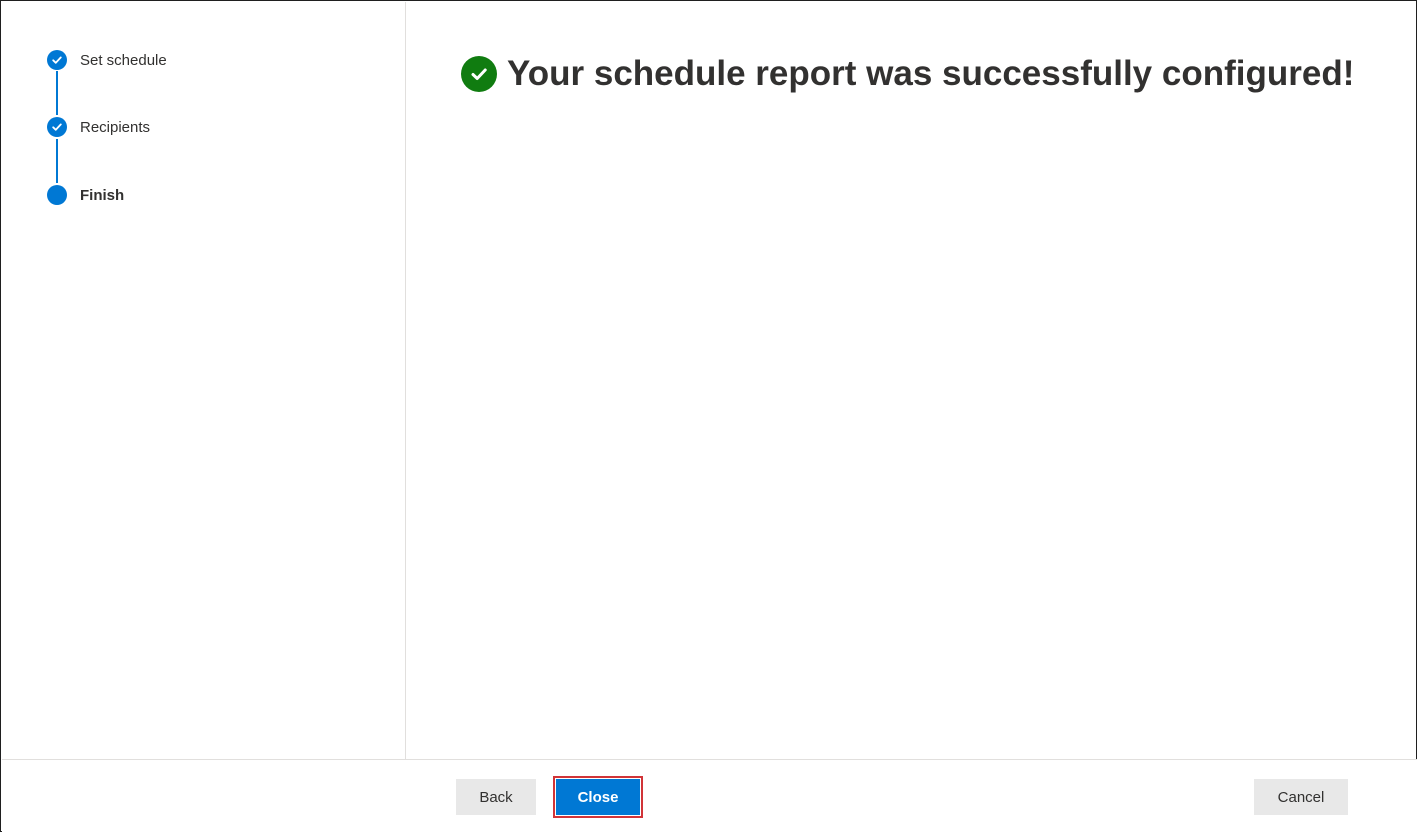 This screenshot has height=832, width=1417. What do you see at coordinates (709, 795) in the screenshot?
I see `wizard-footer: Back Close Cancel` at bounding box center [709, 795].